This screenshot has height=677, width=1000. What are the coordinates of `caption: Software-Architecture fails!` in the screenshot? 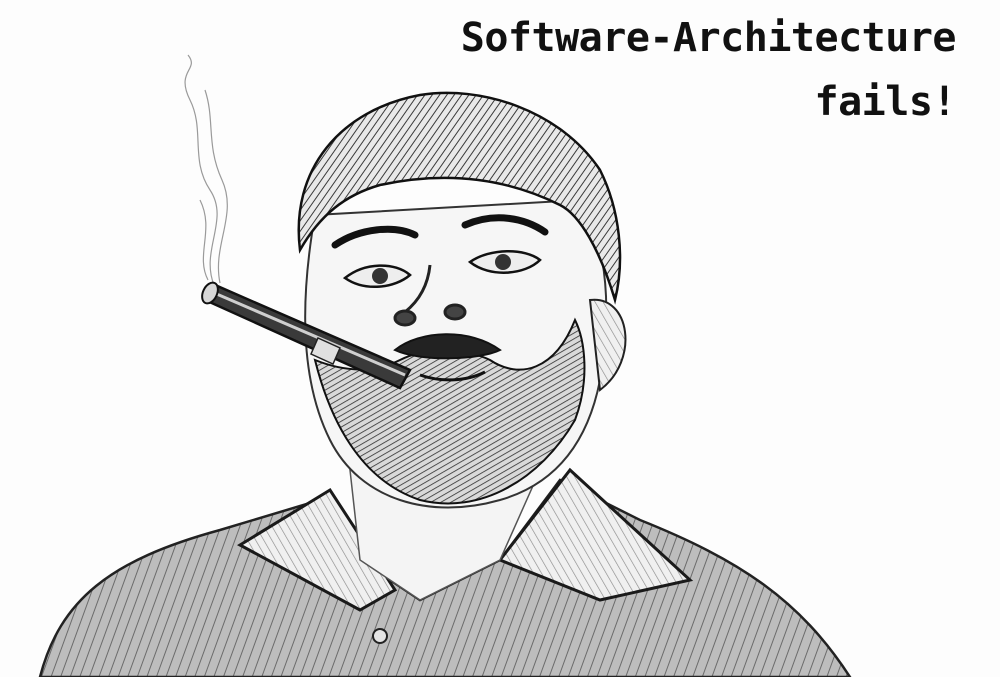 It's located at (708, 70).